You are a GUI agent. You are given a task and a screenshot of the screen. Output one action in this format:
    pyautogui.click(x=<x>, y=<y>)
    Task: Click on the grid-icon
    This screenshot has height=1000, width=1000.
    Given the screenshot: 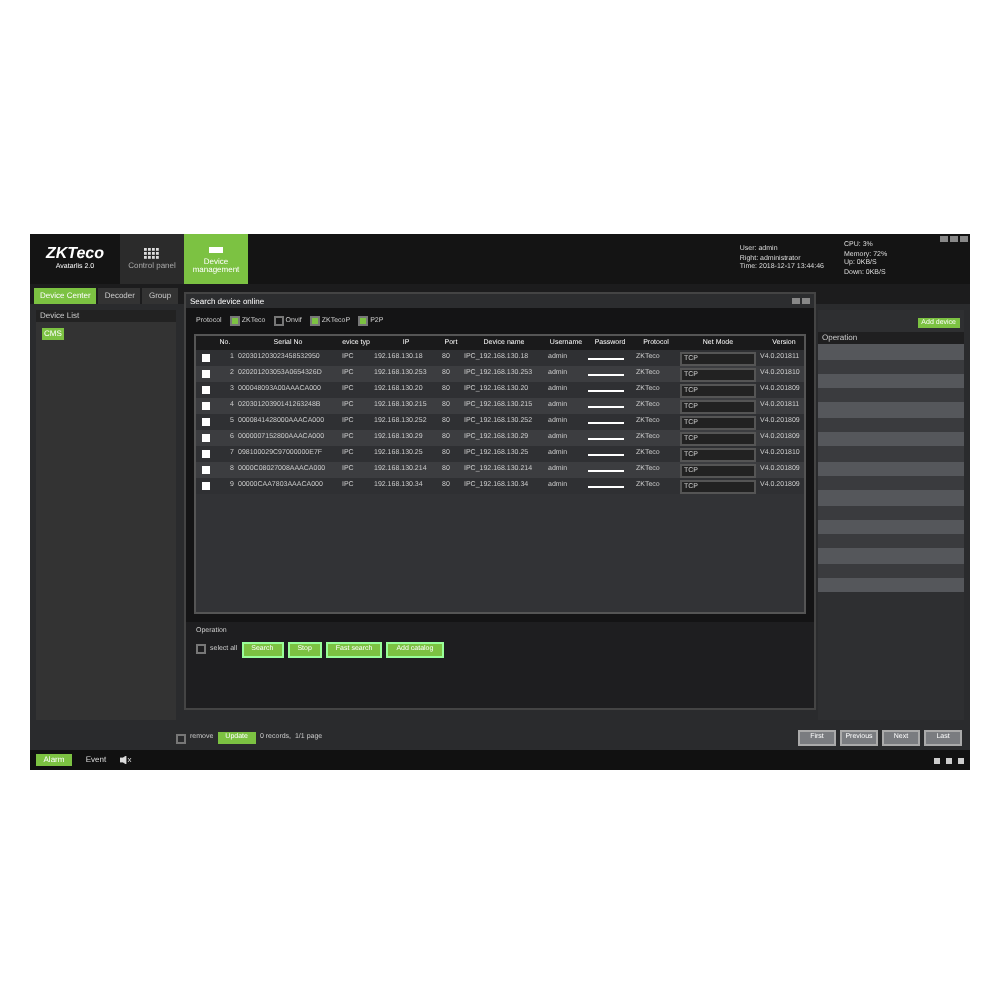 What is the action you would take?
    pyautogui.click(x=152, y=254)
    